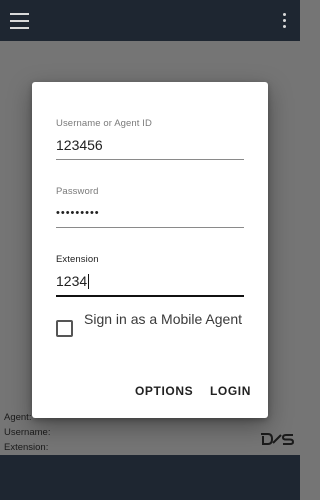  Describe the element at coordinates (77, 259) in the screenshot. I see `extension-label: Extension` at that location.